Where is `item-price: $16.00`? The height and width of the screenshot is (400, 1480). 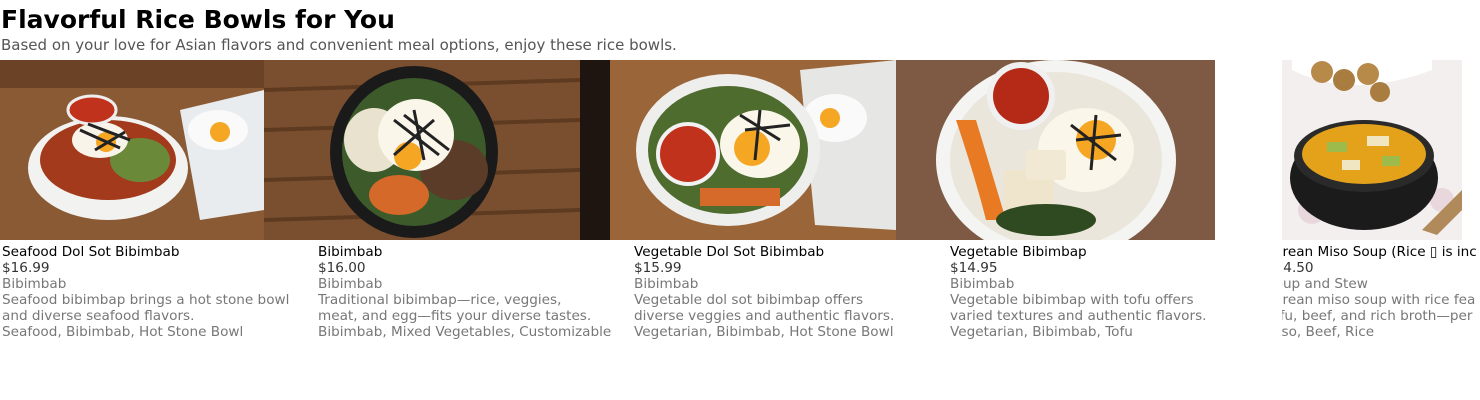
item-price: $16.00 is located at coordinates (342, 268).